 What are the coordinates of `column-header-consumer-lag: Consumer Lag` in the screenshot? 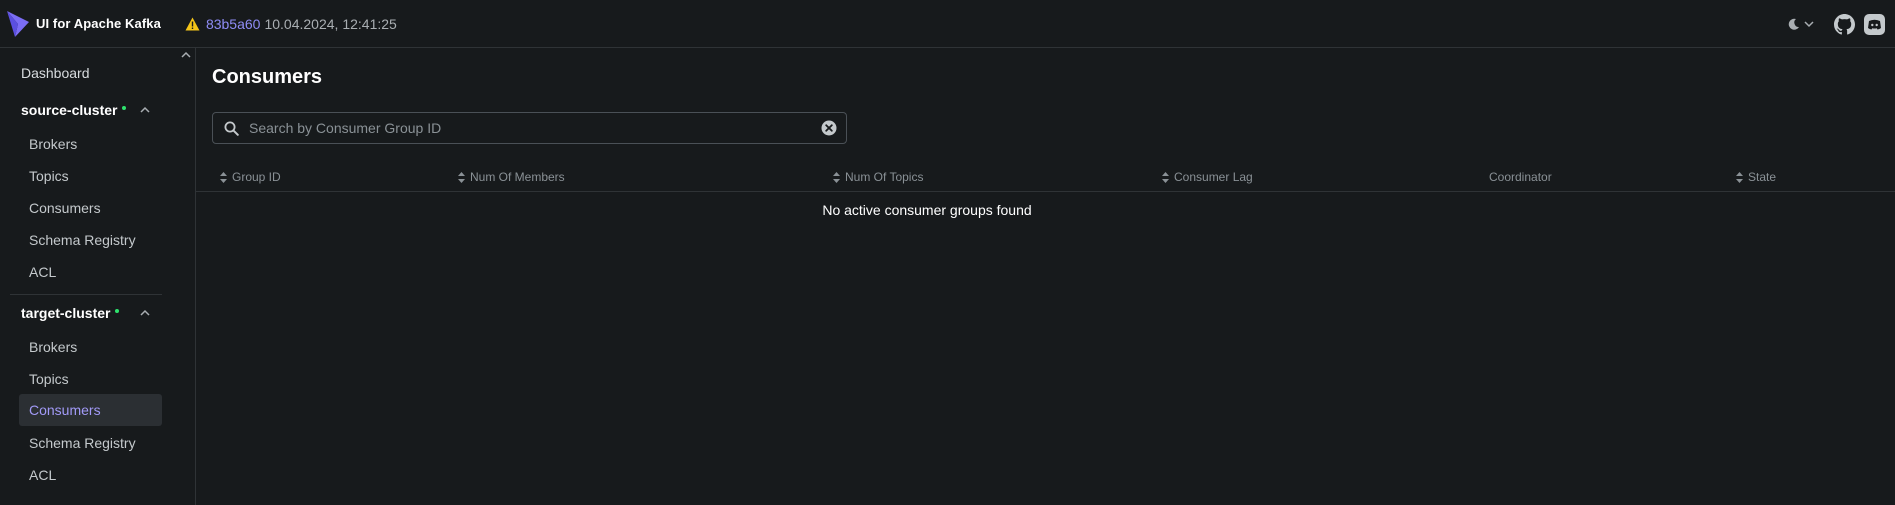 It's located at (1207, 177).